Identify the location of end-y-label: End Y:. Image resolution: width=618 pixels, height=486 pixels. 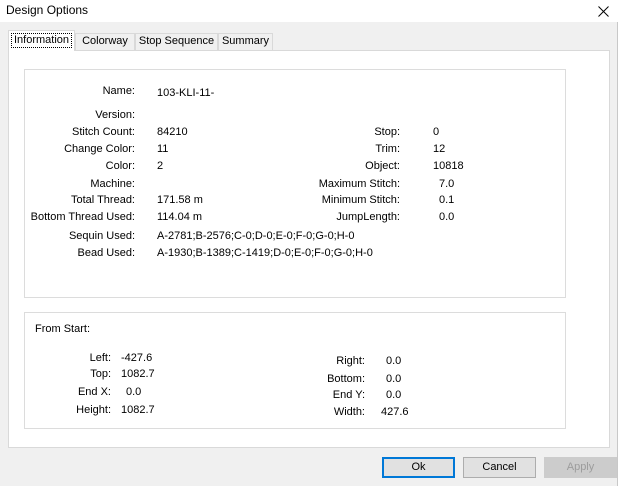
(348, 395).